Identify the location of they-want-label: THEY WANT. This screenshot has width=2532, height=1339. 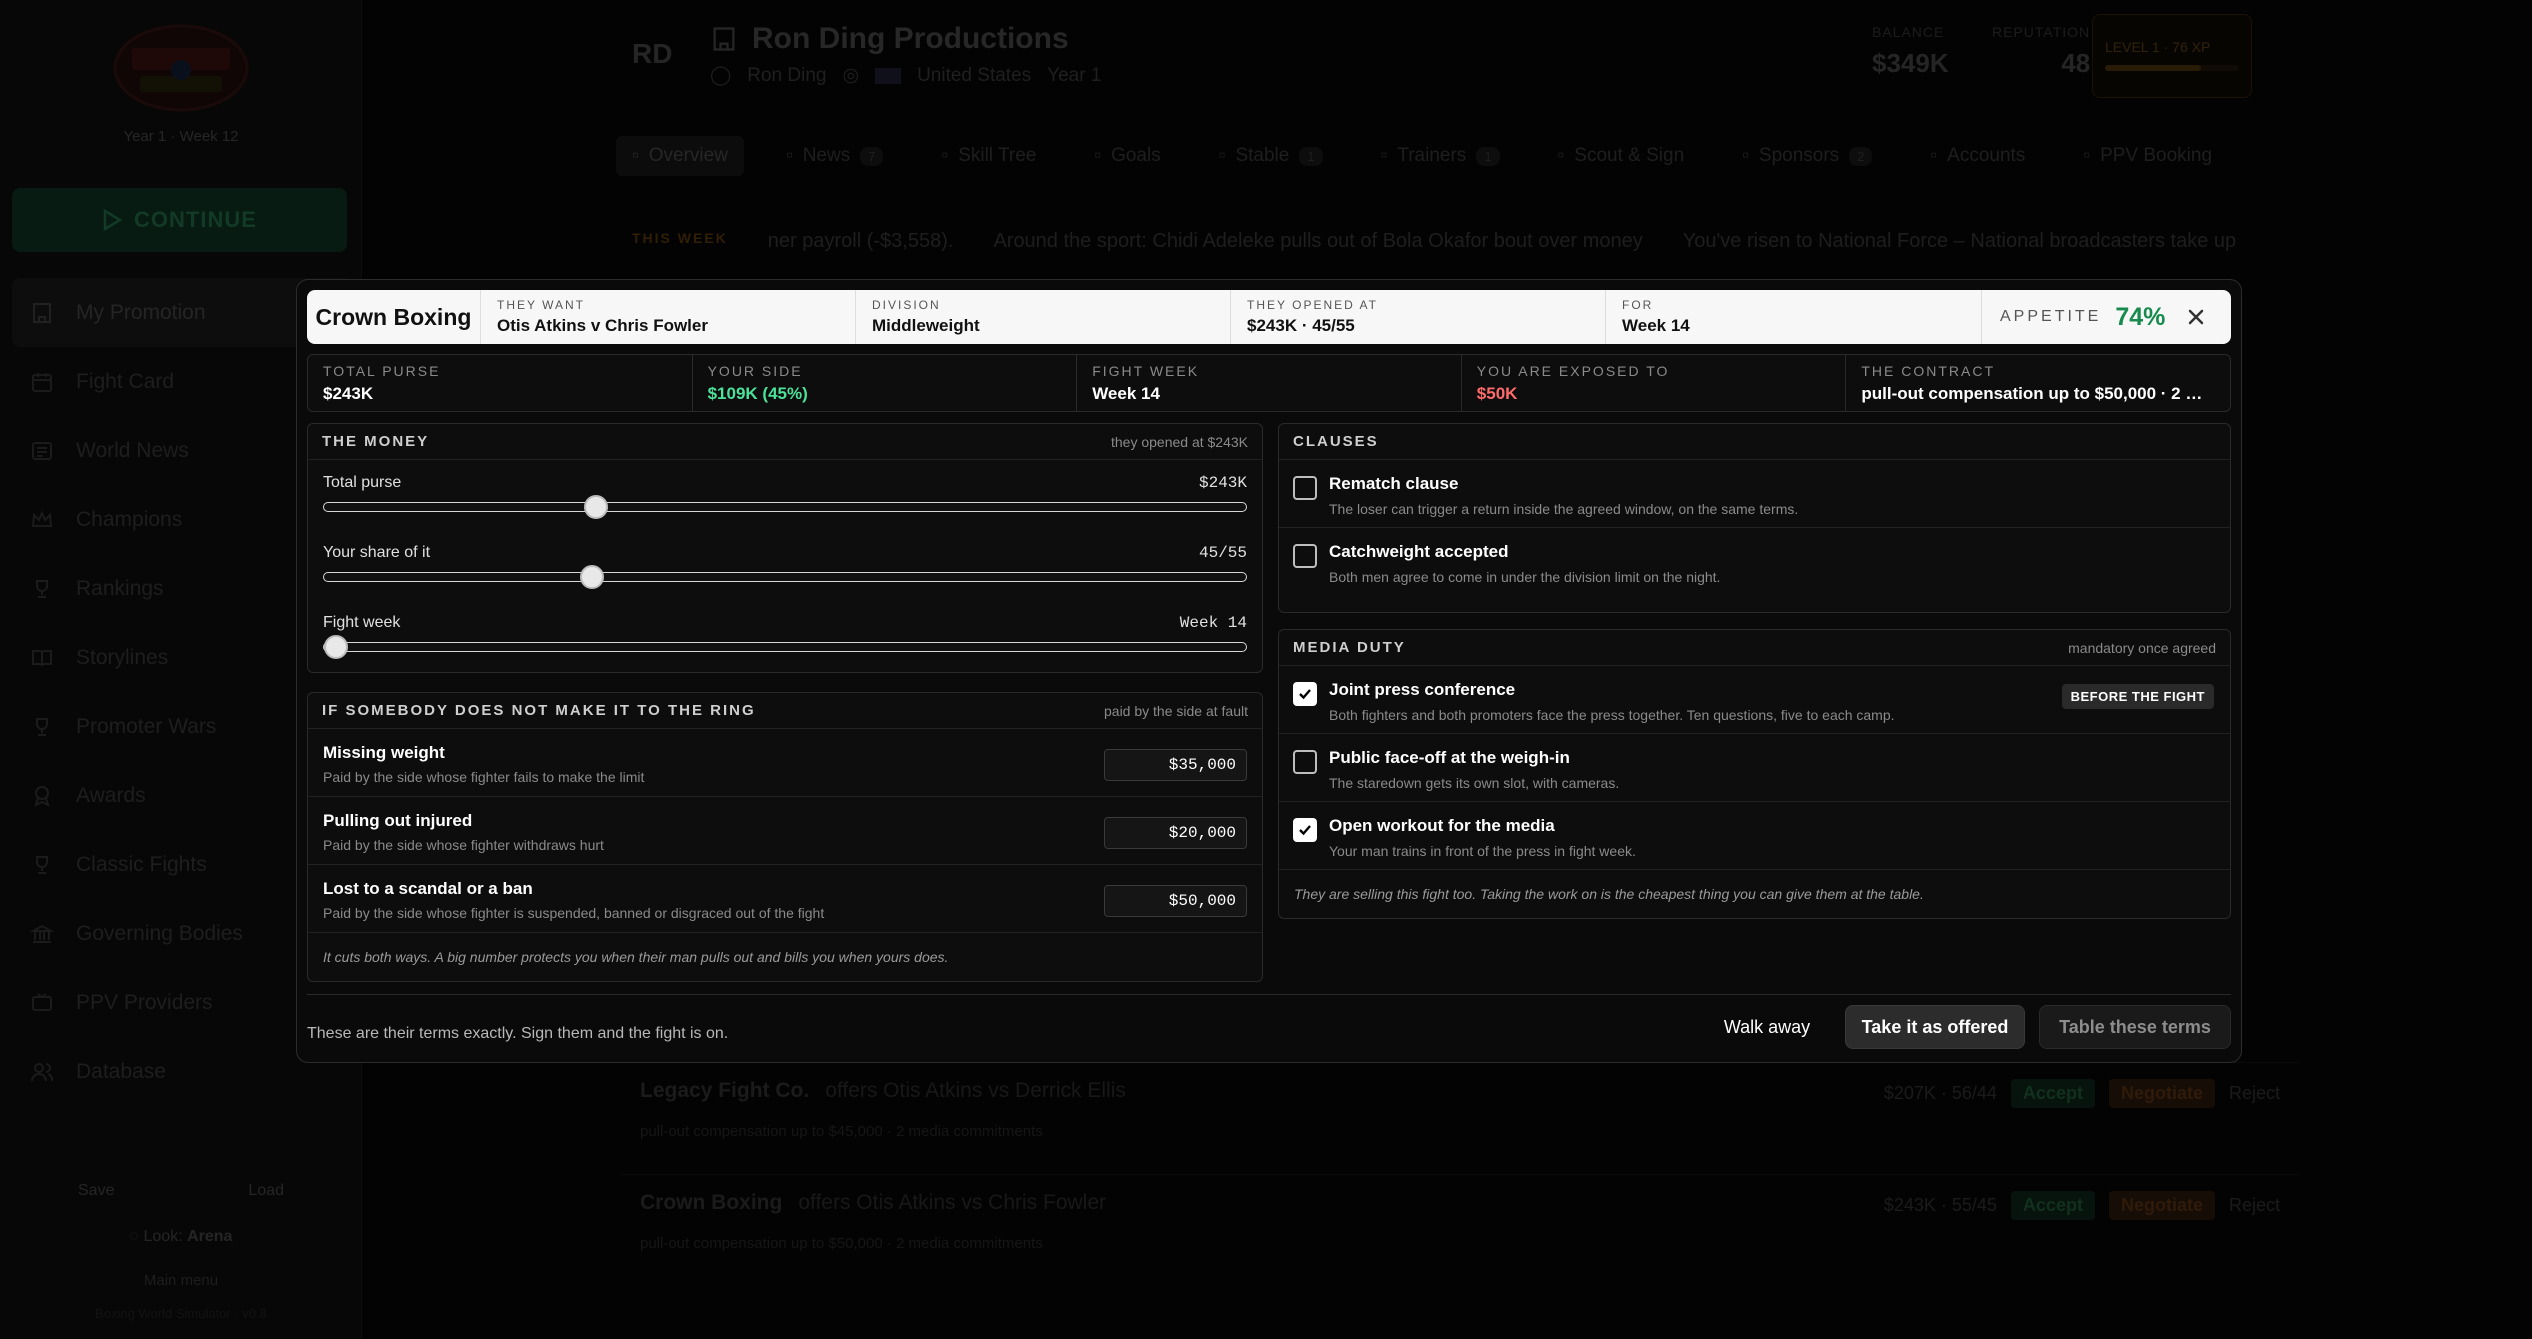
(541, 305).